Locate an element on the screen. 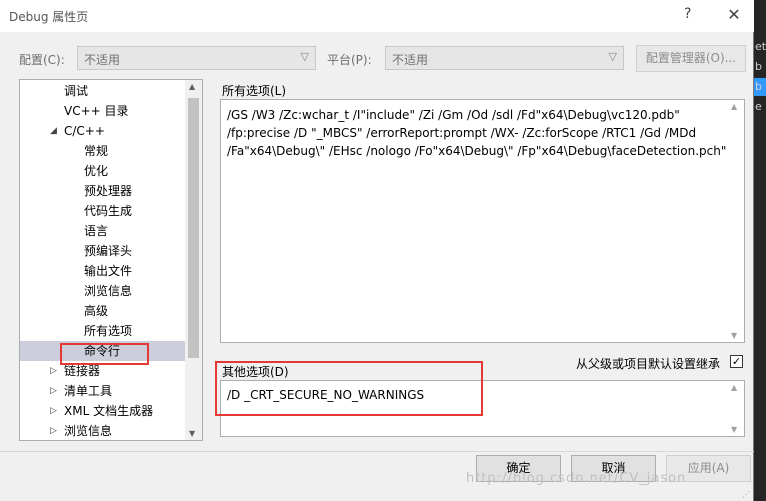 Image resolution: width=766 pixels, height=501 pixels. tree-item: ▷ XML 文档生成器 is located at coordinates (103, 411).